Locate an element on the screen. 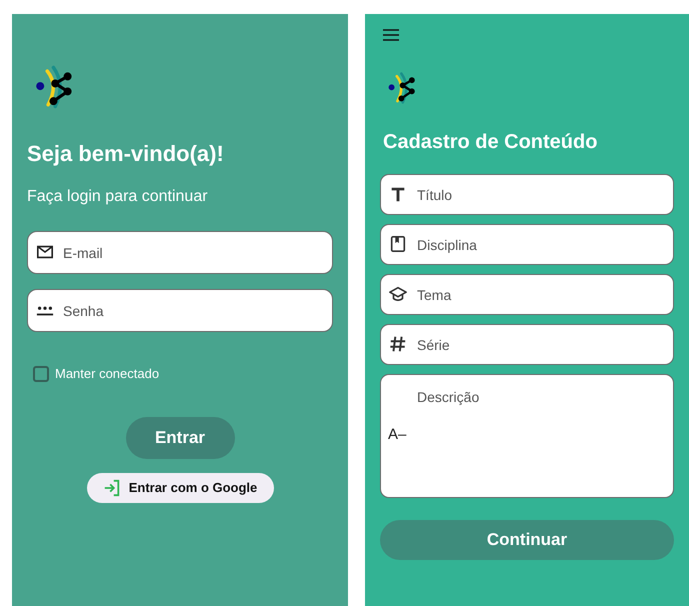  graduation-cap-icon is located at coordinates (398, 294).